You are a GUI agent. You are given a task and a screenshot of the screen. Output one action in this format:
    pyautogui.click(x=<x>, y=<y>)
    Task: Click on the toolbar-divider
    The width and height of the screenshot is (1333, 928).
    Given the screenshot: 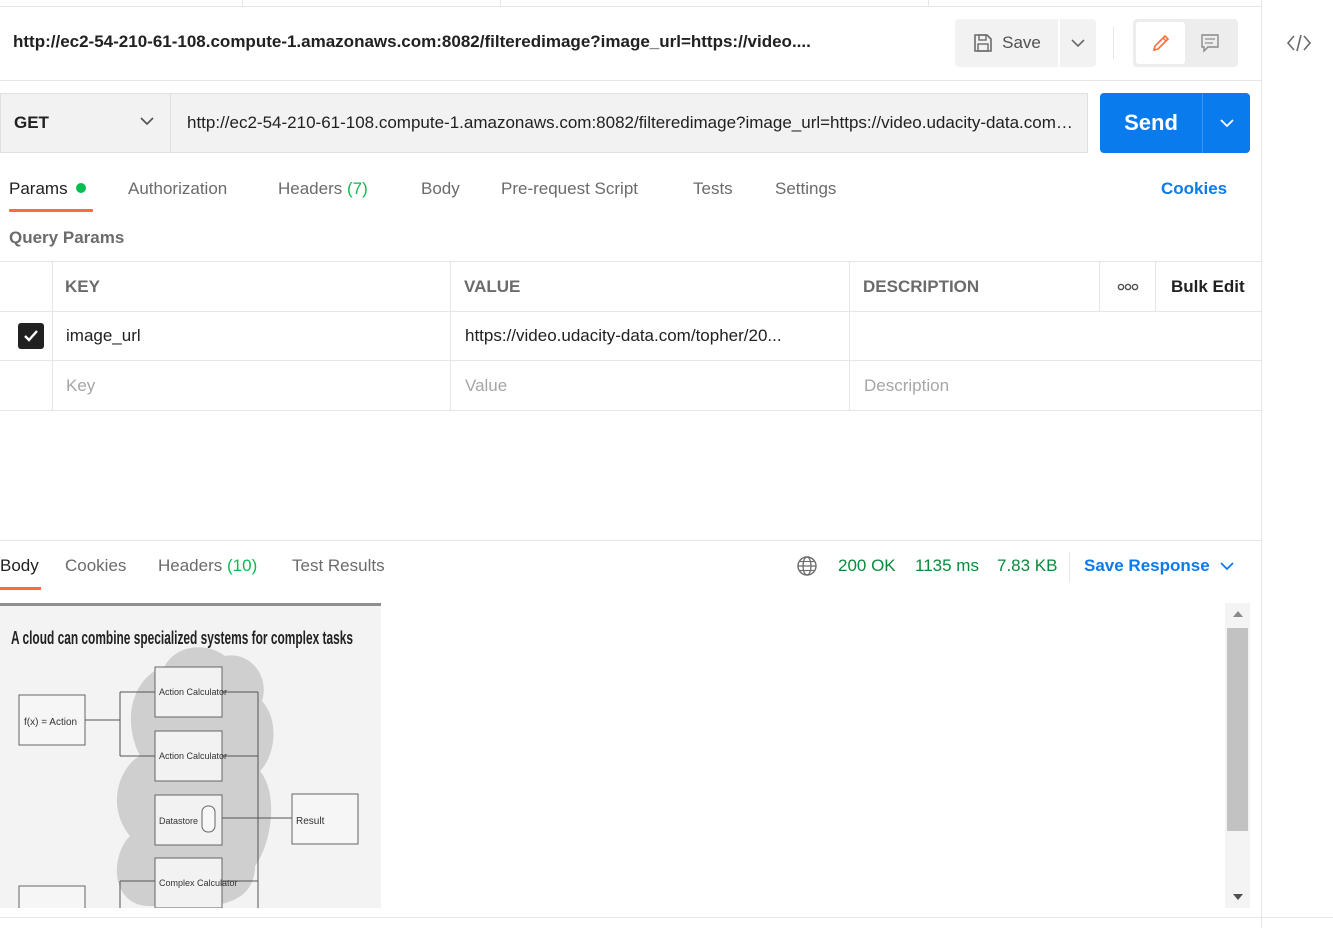 What is the action you would take?
    pyautogui.click(x=1113, y=43)
    